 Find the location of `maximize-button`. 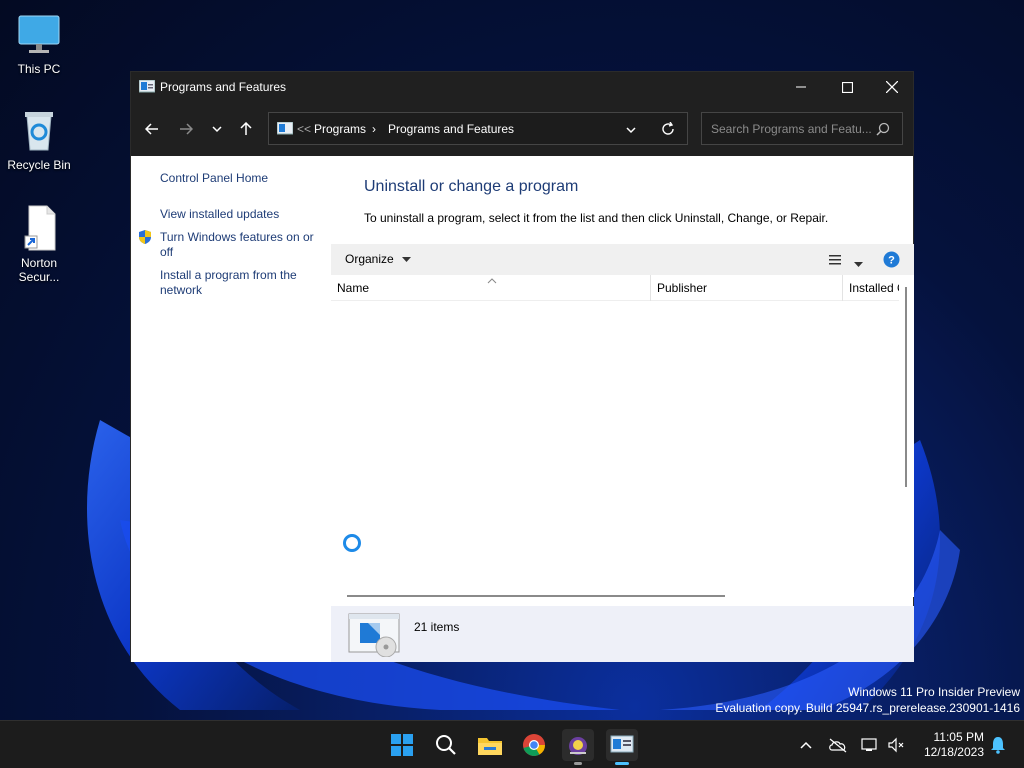

maximize-button is located at coordinates (847, 87).